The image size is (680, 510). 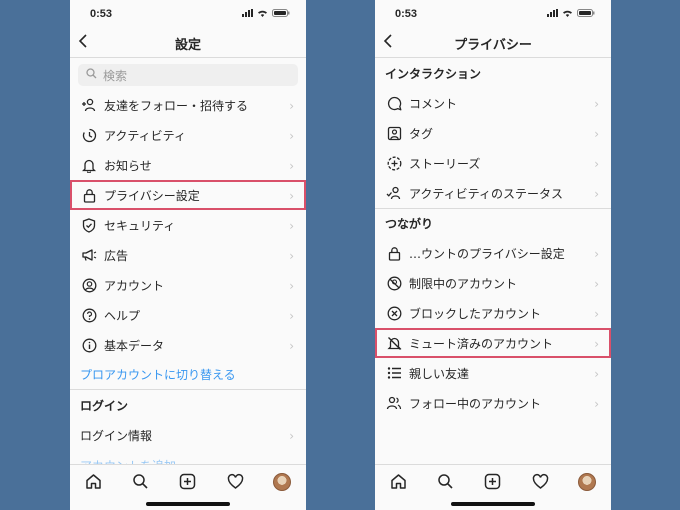 I want to click on bell-icon, so click(x=89, y=165).